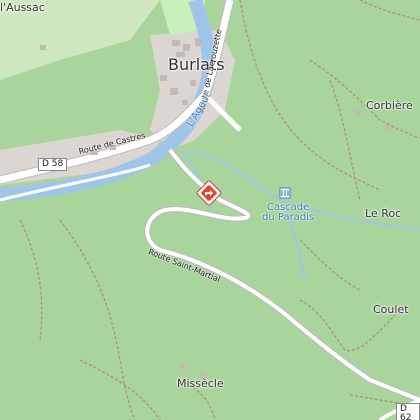 The width and height of the screenshot is (420, 420). I want to click on directions-icon, so click(209, 193).